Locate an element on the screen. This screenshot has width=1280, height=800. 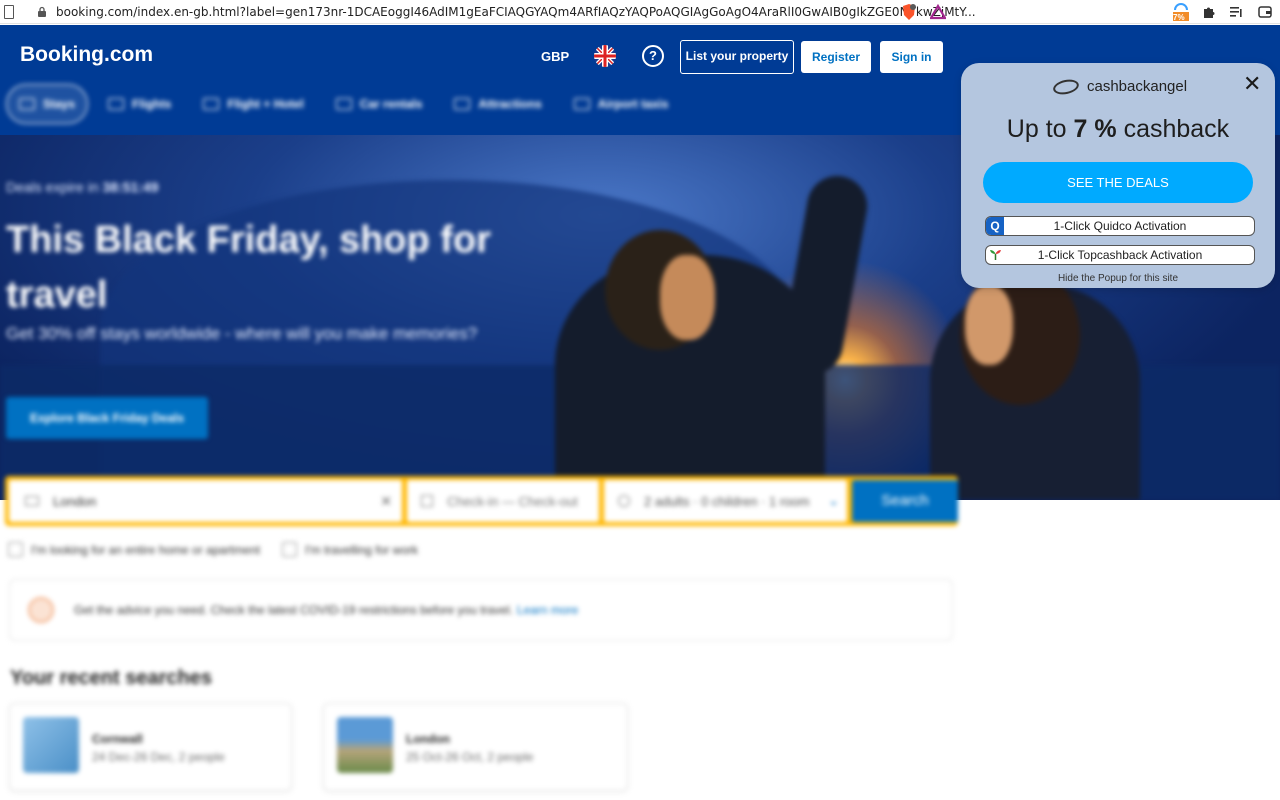
headline-suffix: cashback is located at coordinates (1176, 129).